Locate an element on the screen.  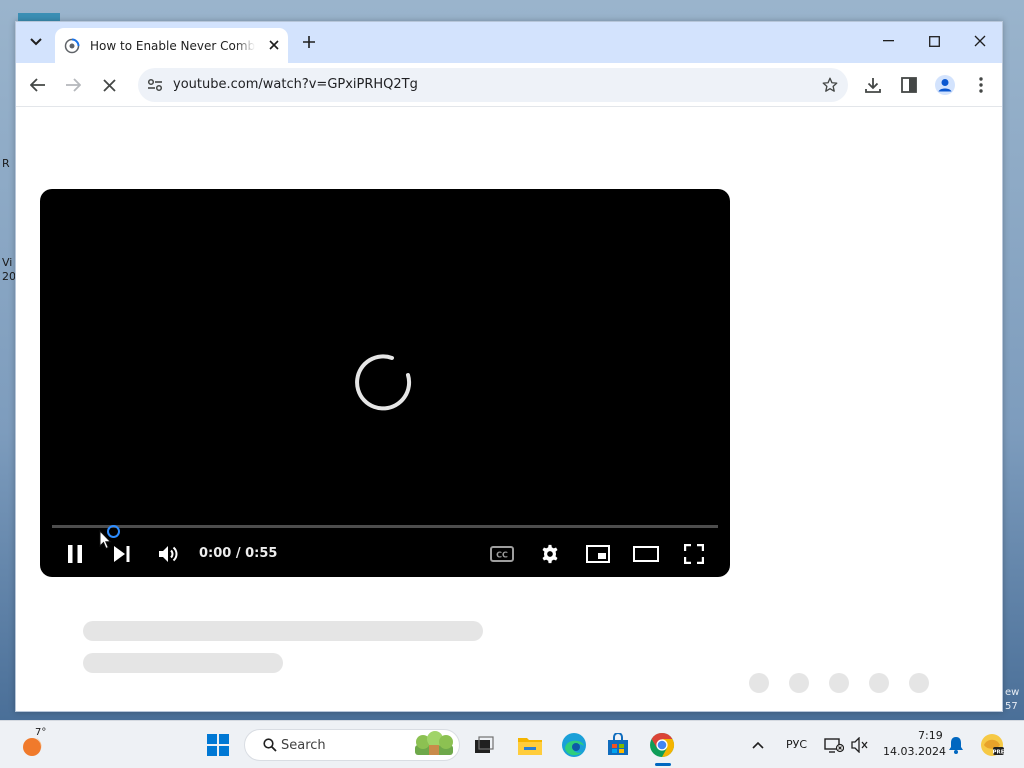
site-info-icon is located at coordinates (155, 85).